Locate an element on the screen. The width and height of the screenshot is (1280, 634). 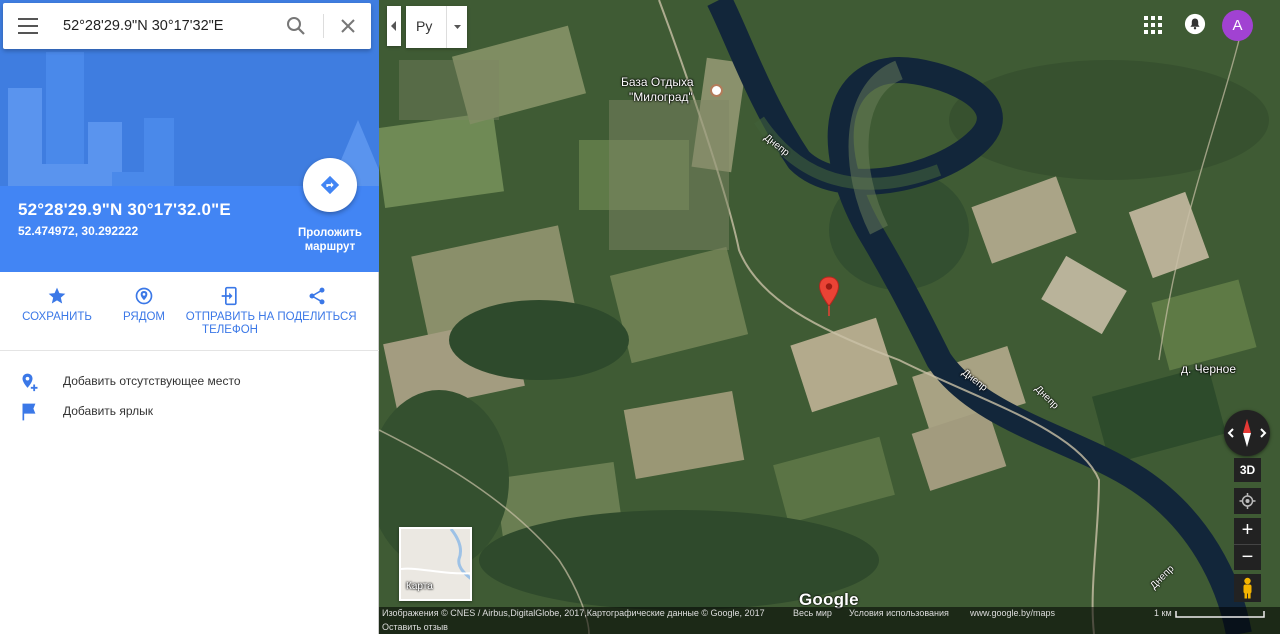
send-to-phone-icon is located at coordinates (229, 296).